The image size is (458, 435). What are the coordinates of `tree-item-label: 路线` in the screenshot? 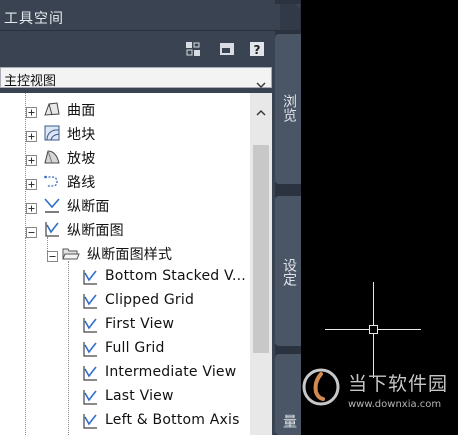 It's located at (81, 183).